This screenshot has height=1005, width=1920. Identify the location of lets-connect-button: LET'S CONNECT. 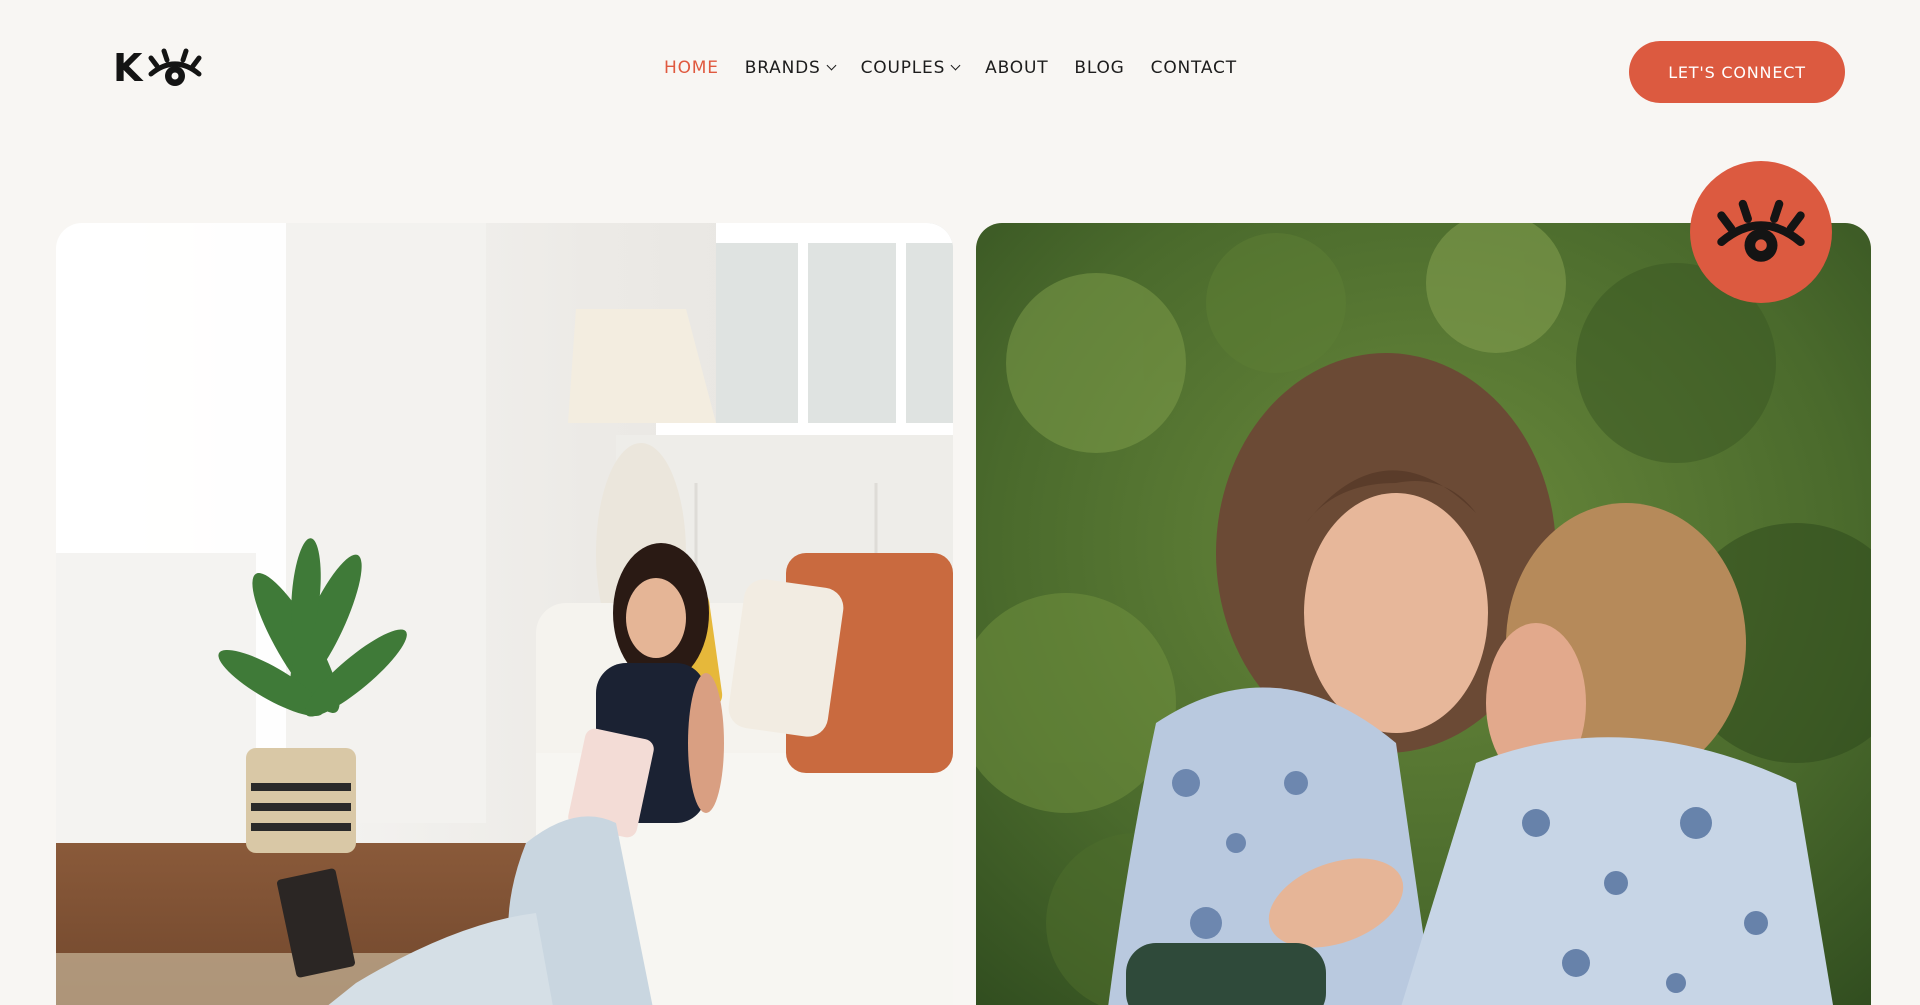
(1737, 72).